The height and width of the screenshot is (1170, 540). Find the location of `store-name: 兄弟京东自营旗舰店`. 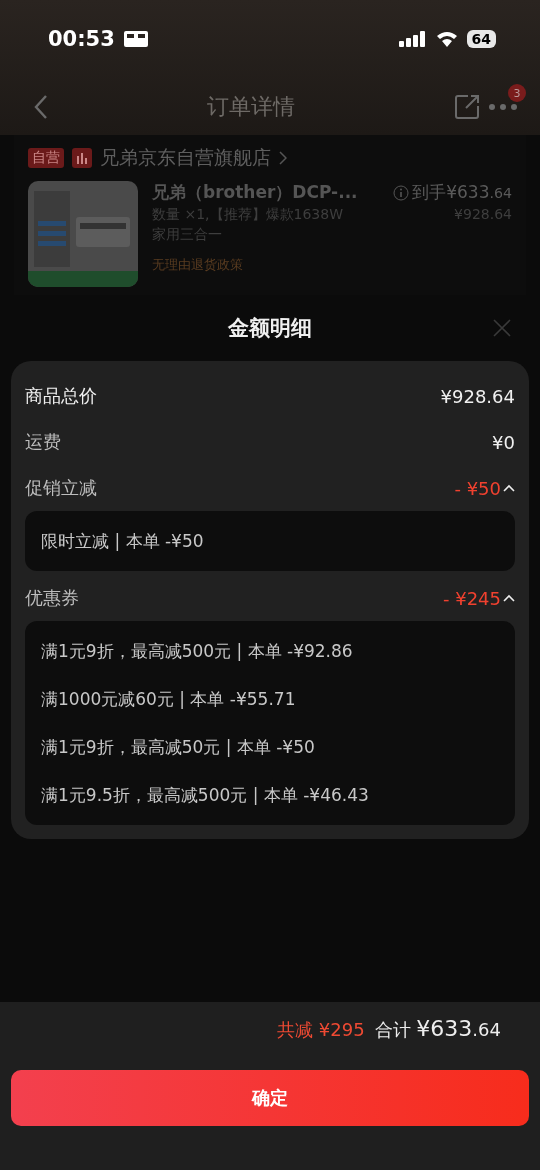

store-name: 兄弟京东自营旗舰店 is located at coordinates (185, 158).